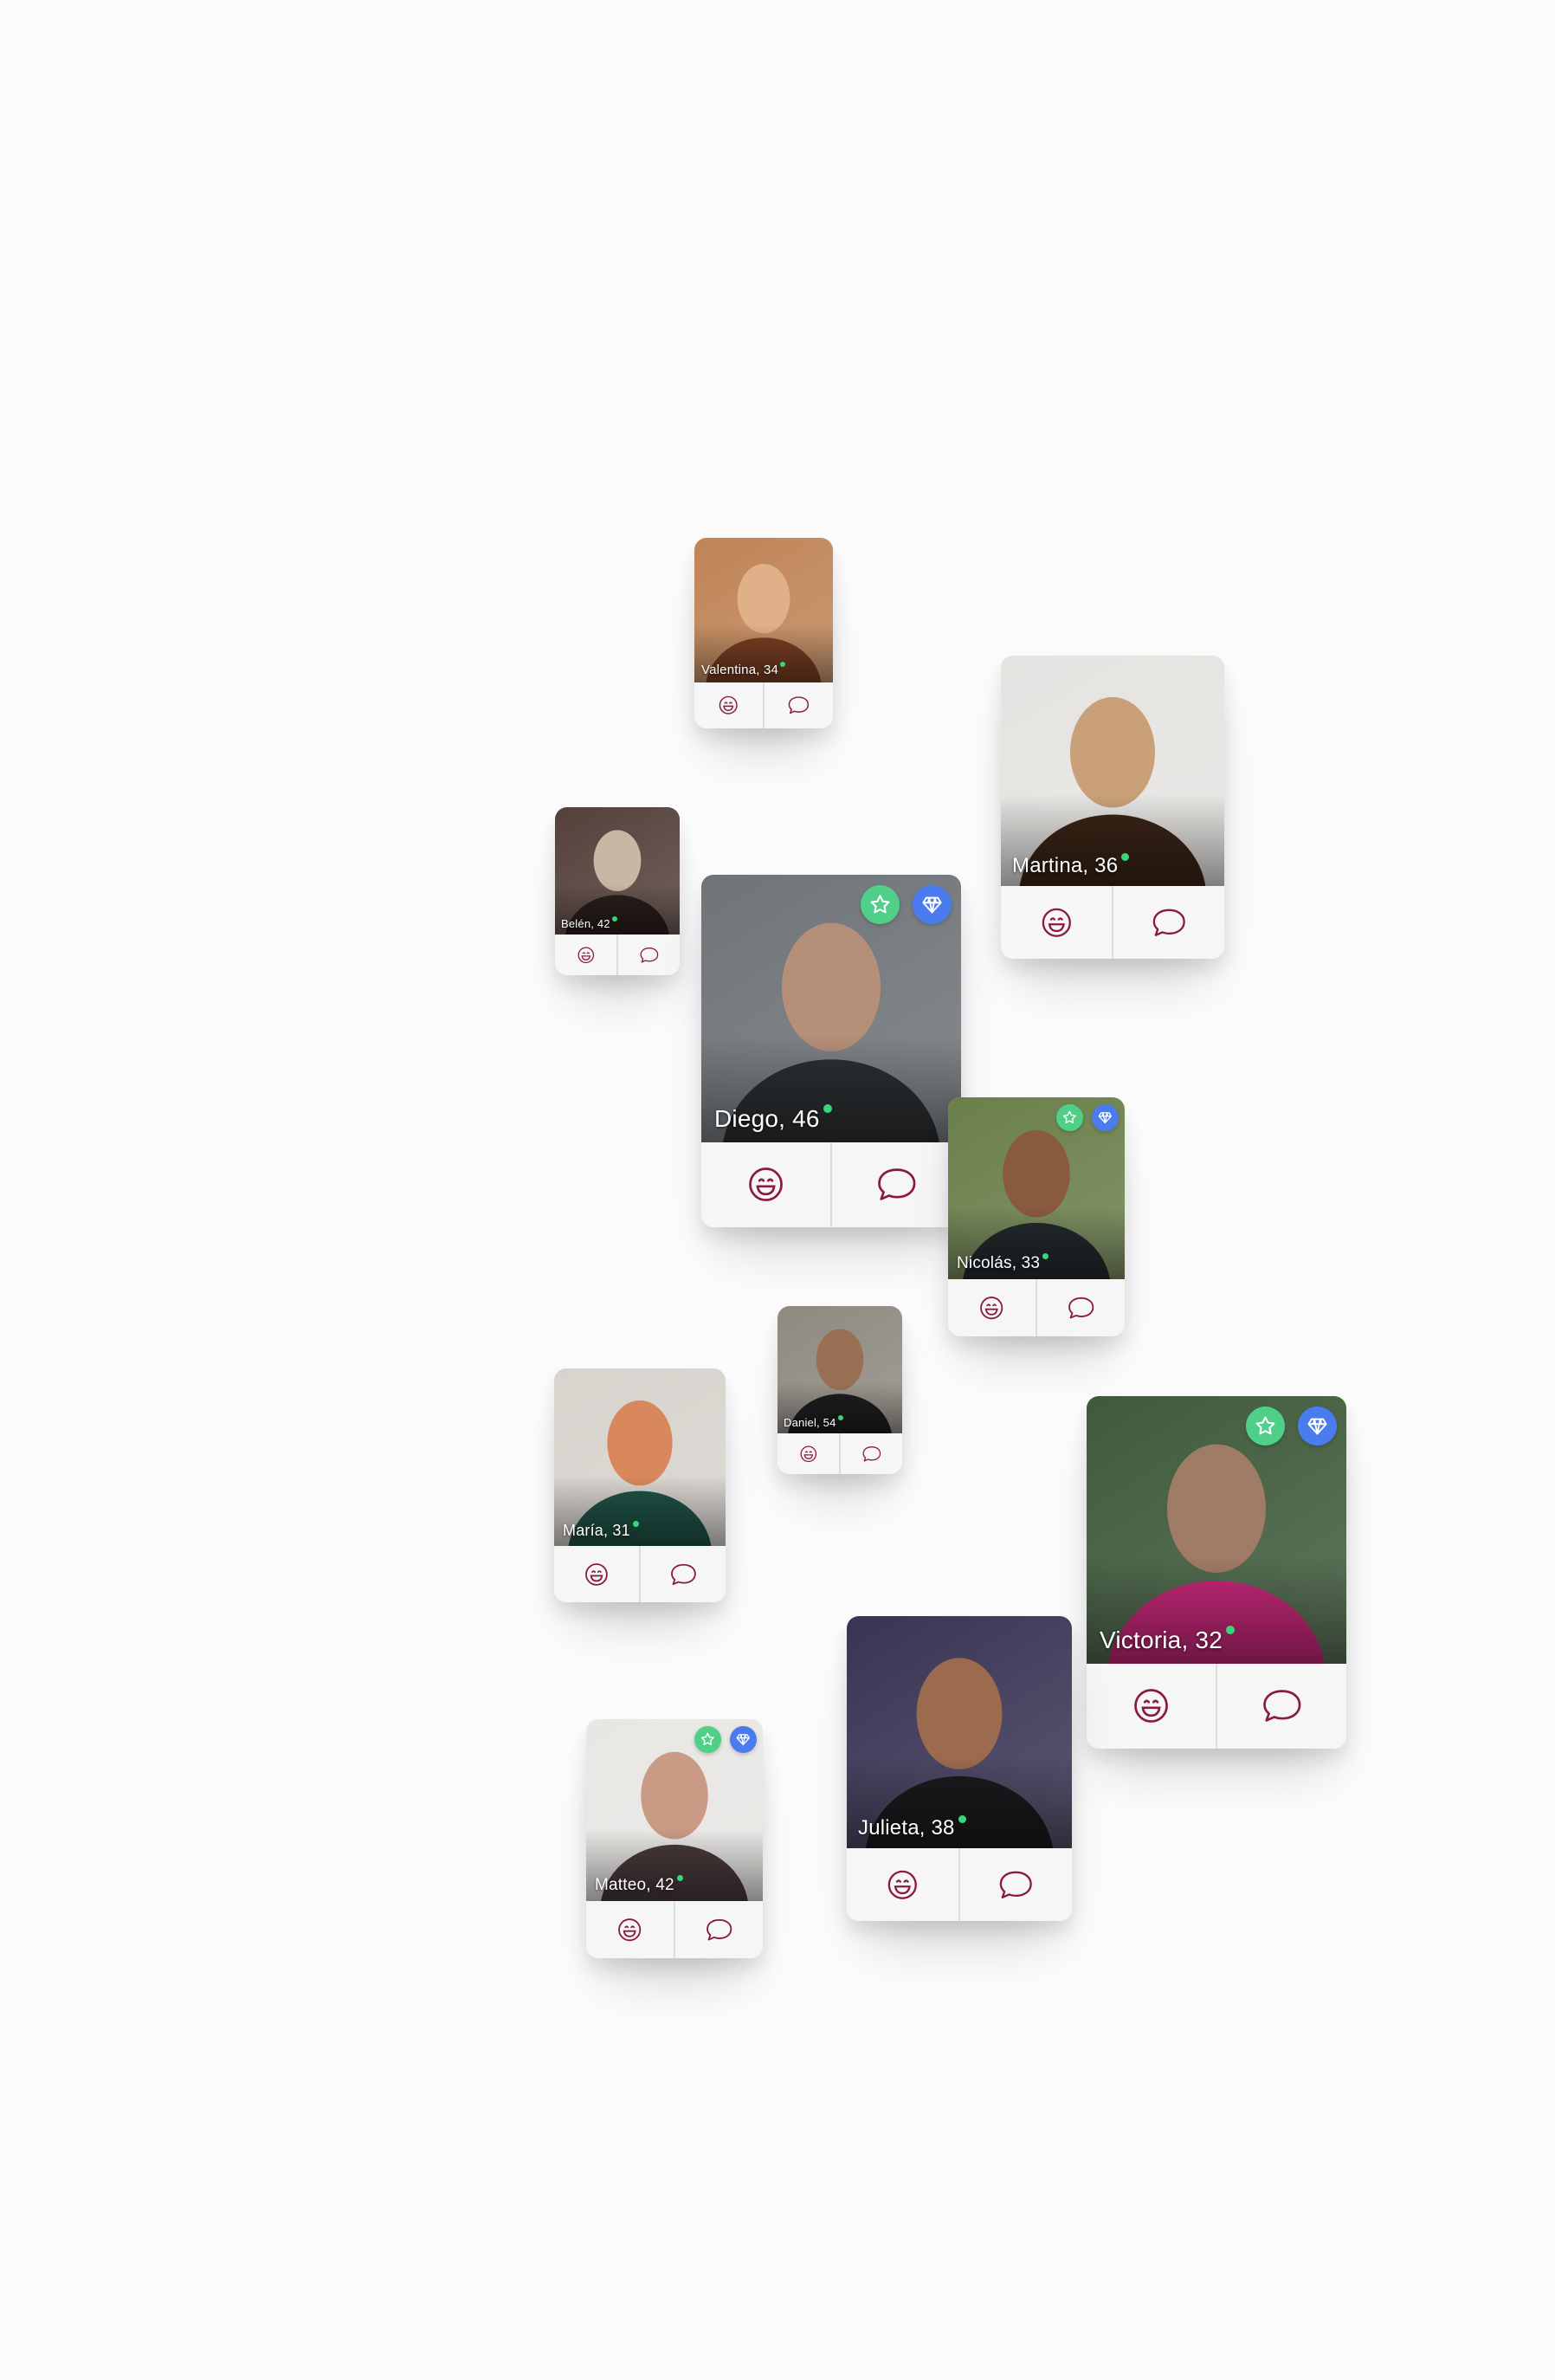 The height and width of the screenshot is (2380, 1555). I want to click on profile-card-victoria: Victoria, 32, so click(1216, 1572).